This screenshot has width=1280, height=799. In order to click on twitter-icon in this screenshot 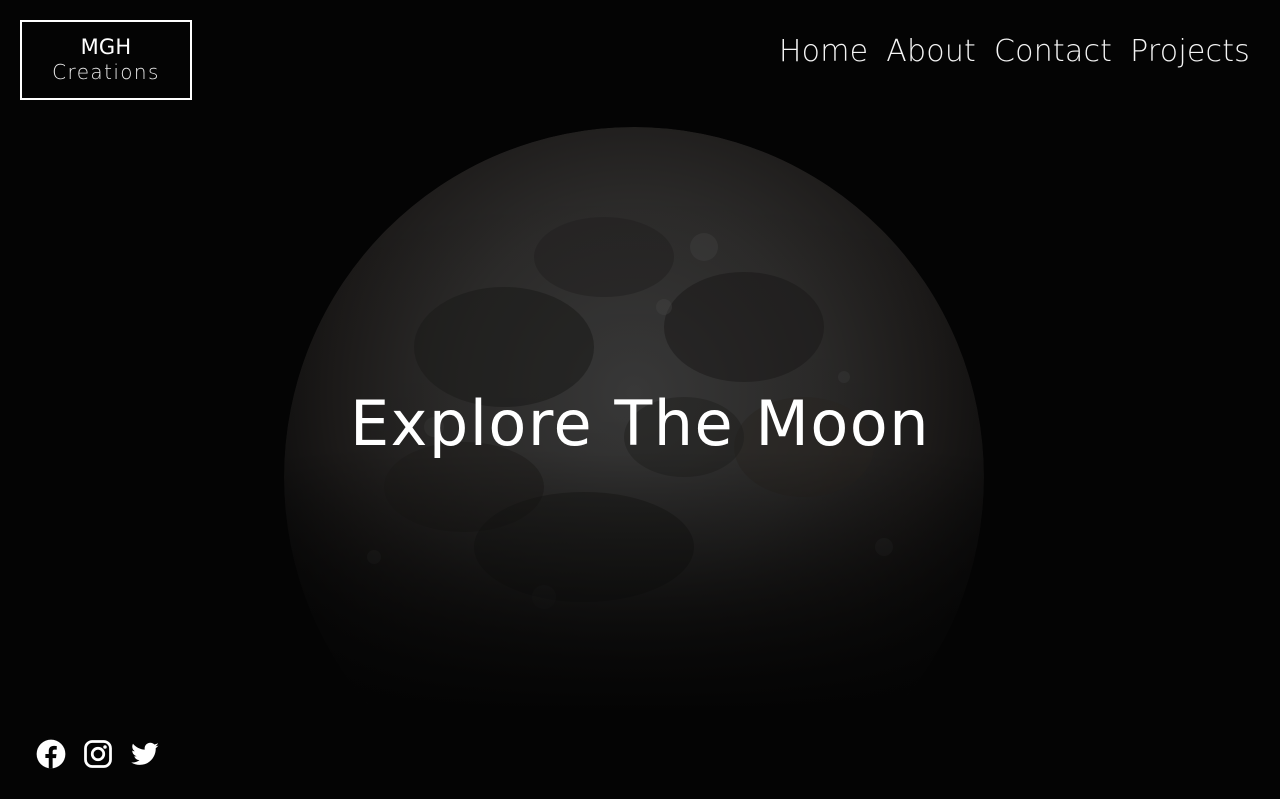, I will do `click(145, 754)`.